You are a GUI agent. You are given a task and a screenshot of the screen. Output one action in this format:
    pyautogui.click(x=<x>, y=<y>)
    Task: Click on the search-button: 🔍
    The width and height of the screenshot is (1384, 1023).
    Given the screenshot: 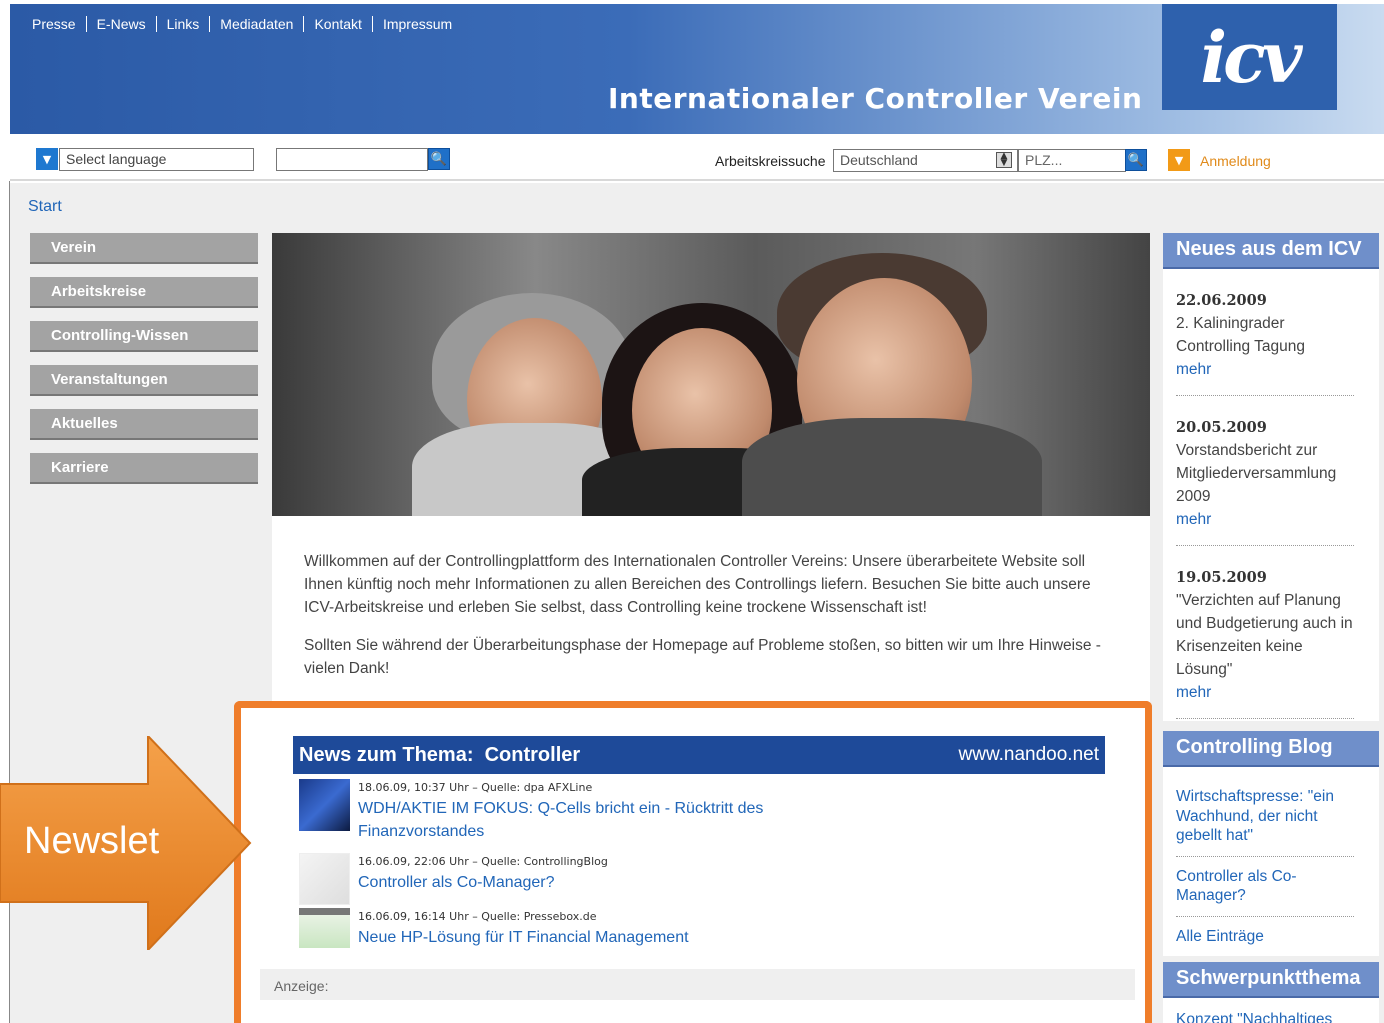 What is the action you would take?
    pyautogui.click(x=439, y=159)
    